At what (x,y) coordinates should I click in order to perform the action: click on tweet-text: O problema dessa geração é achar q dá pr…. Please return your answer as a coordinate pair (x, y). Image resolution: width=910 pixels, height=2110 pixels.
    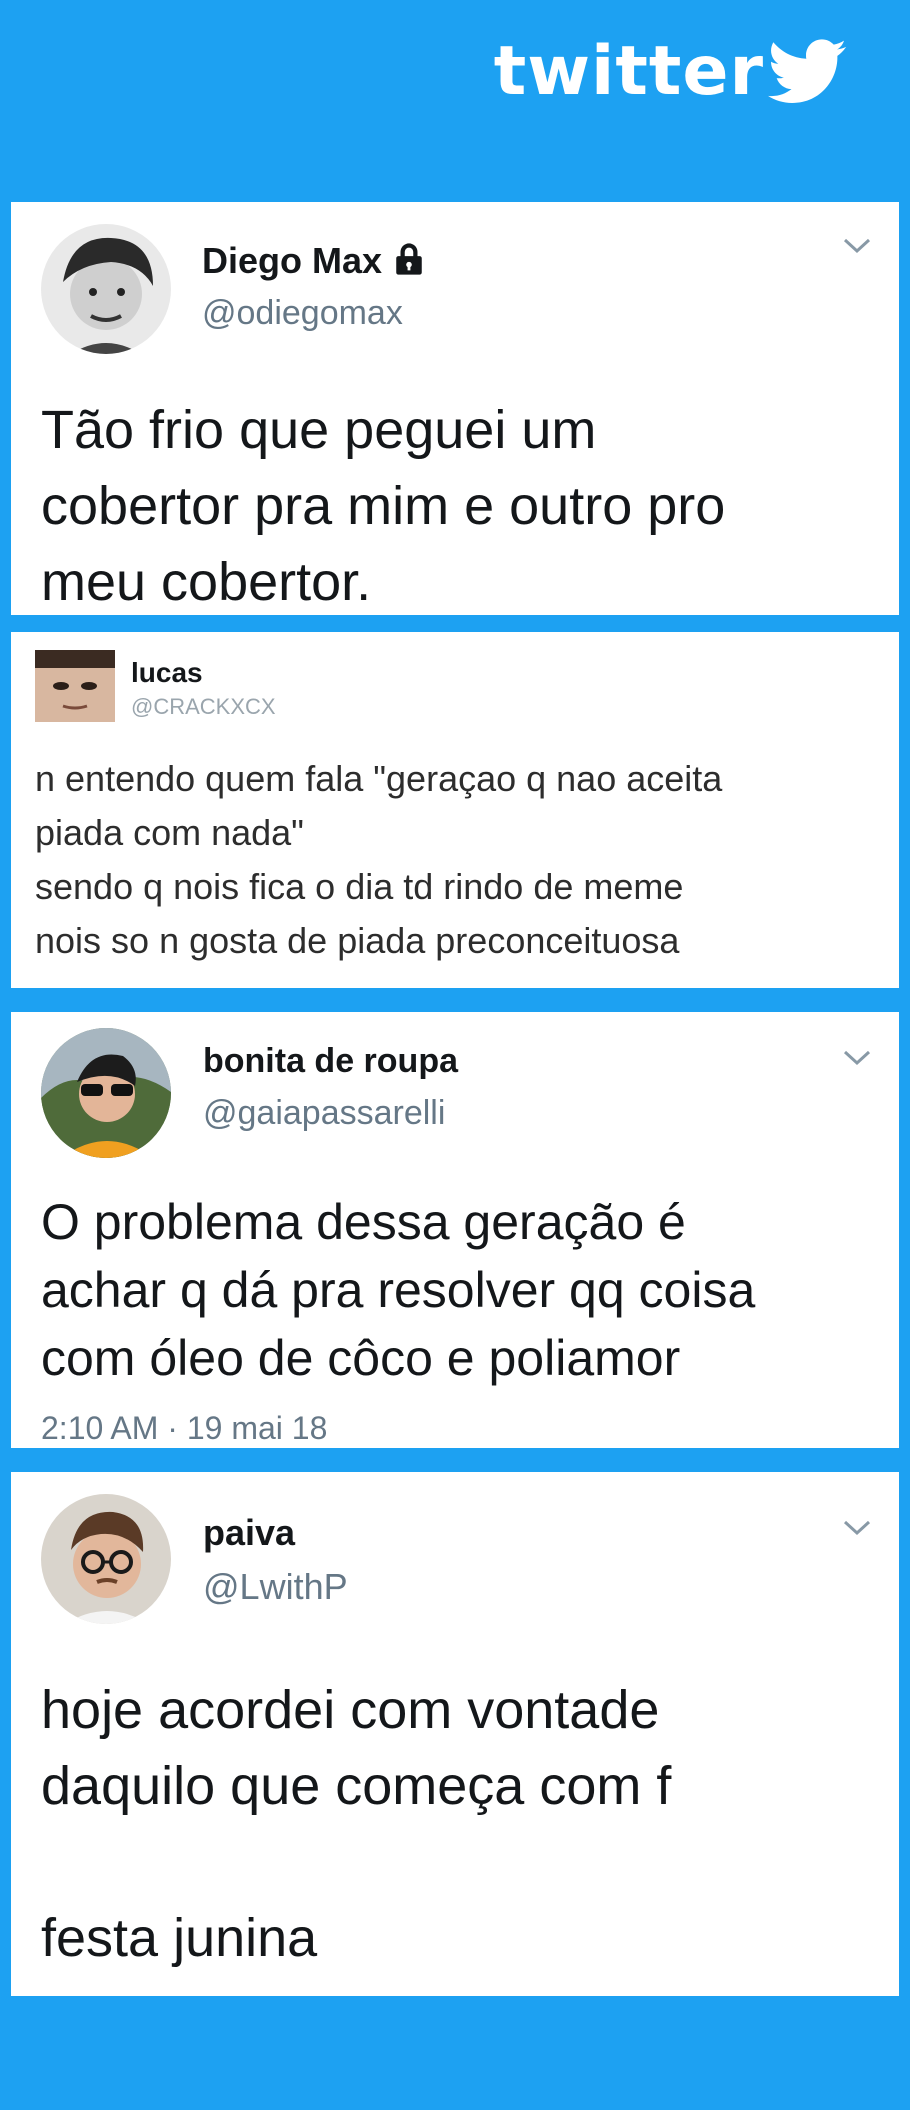
    Looking at the image, I should click on (398, 1290).